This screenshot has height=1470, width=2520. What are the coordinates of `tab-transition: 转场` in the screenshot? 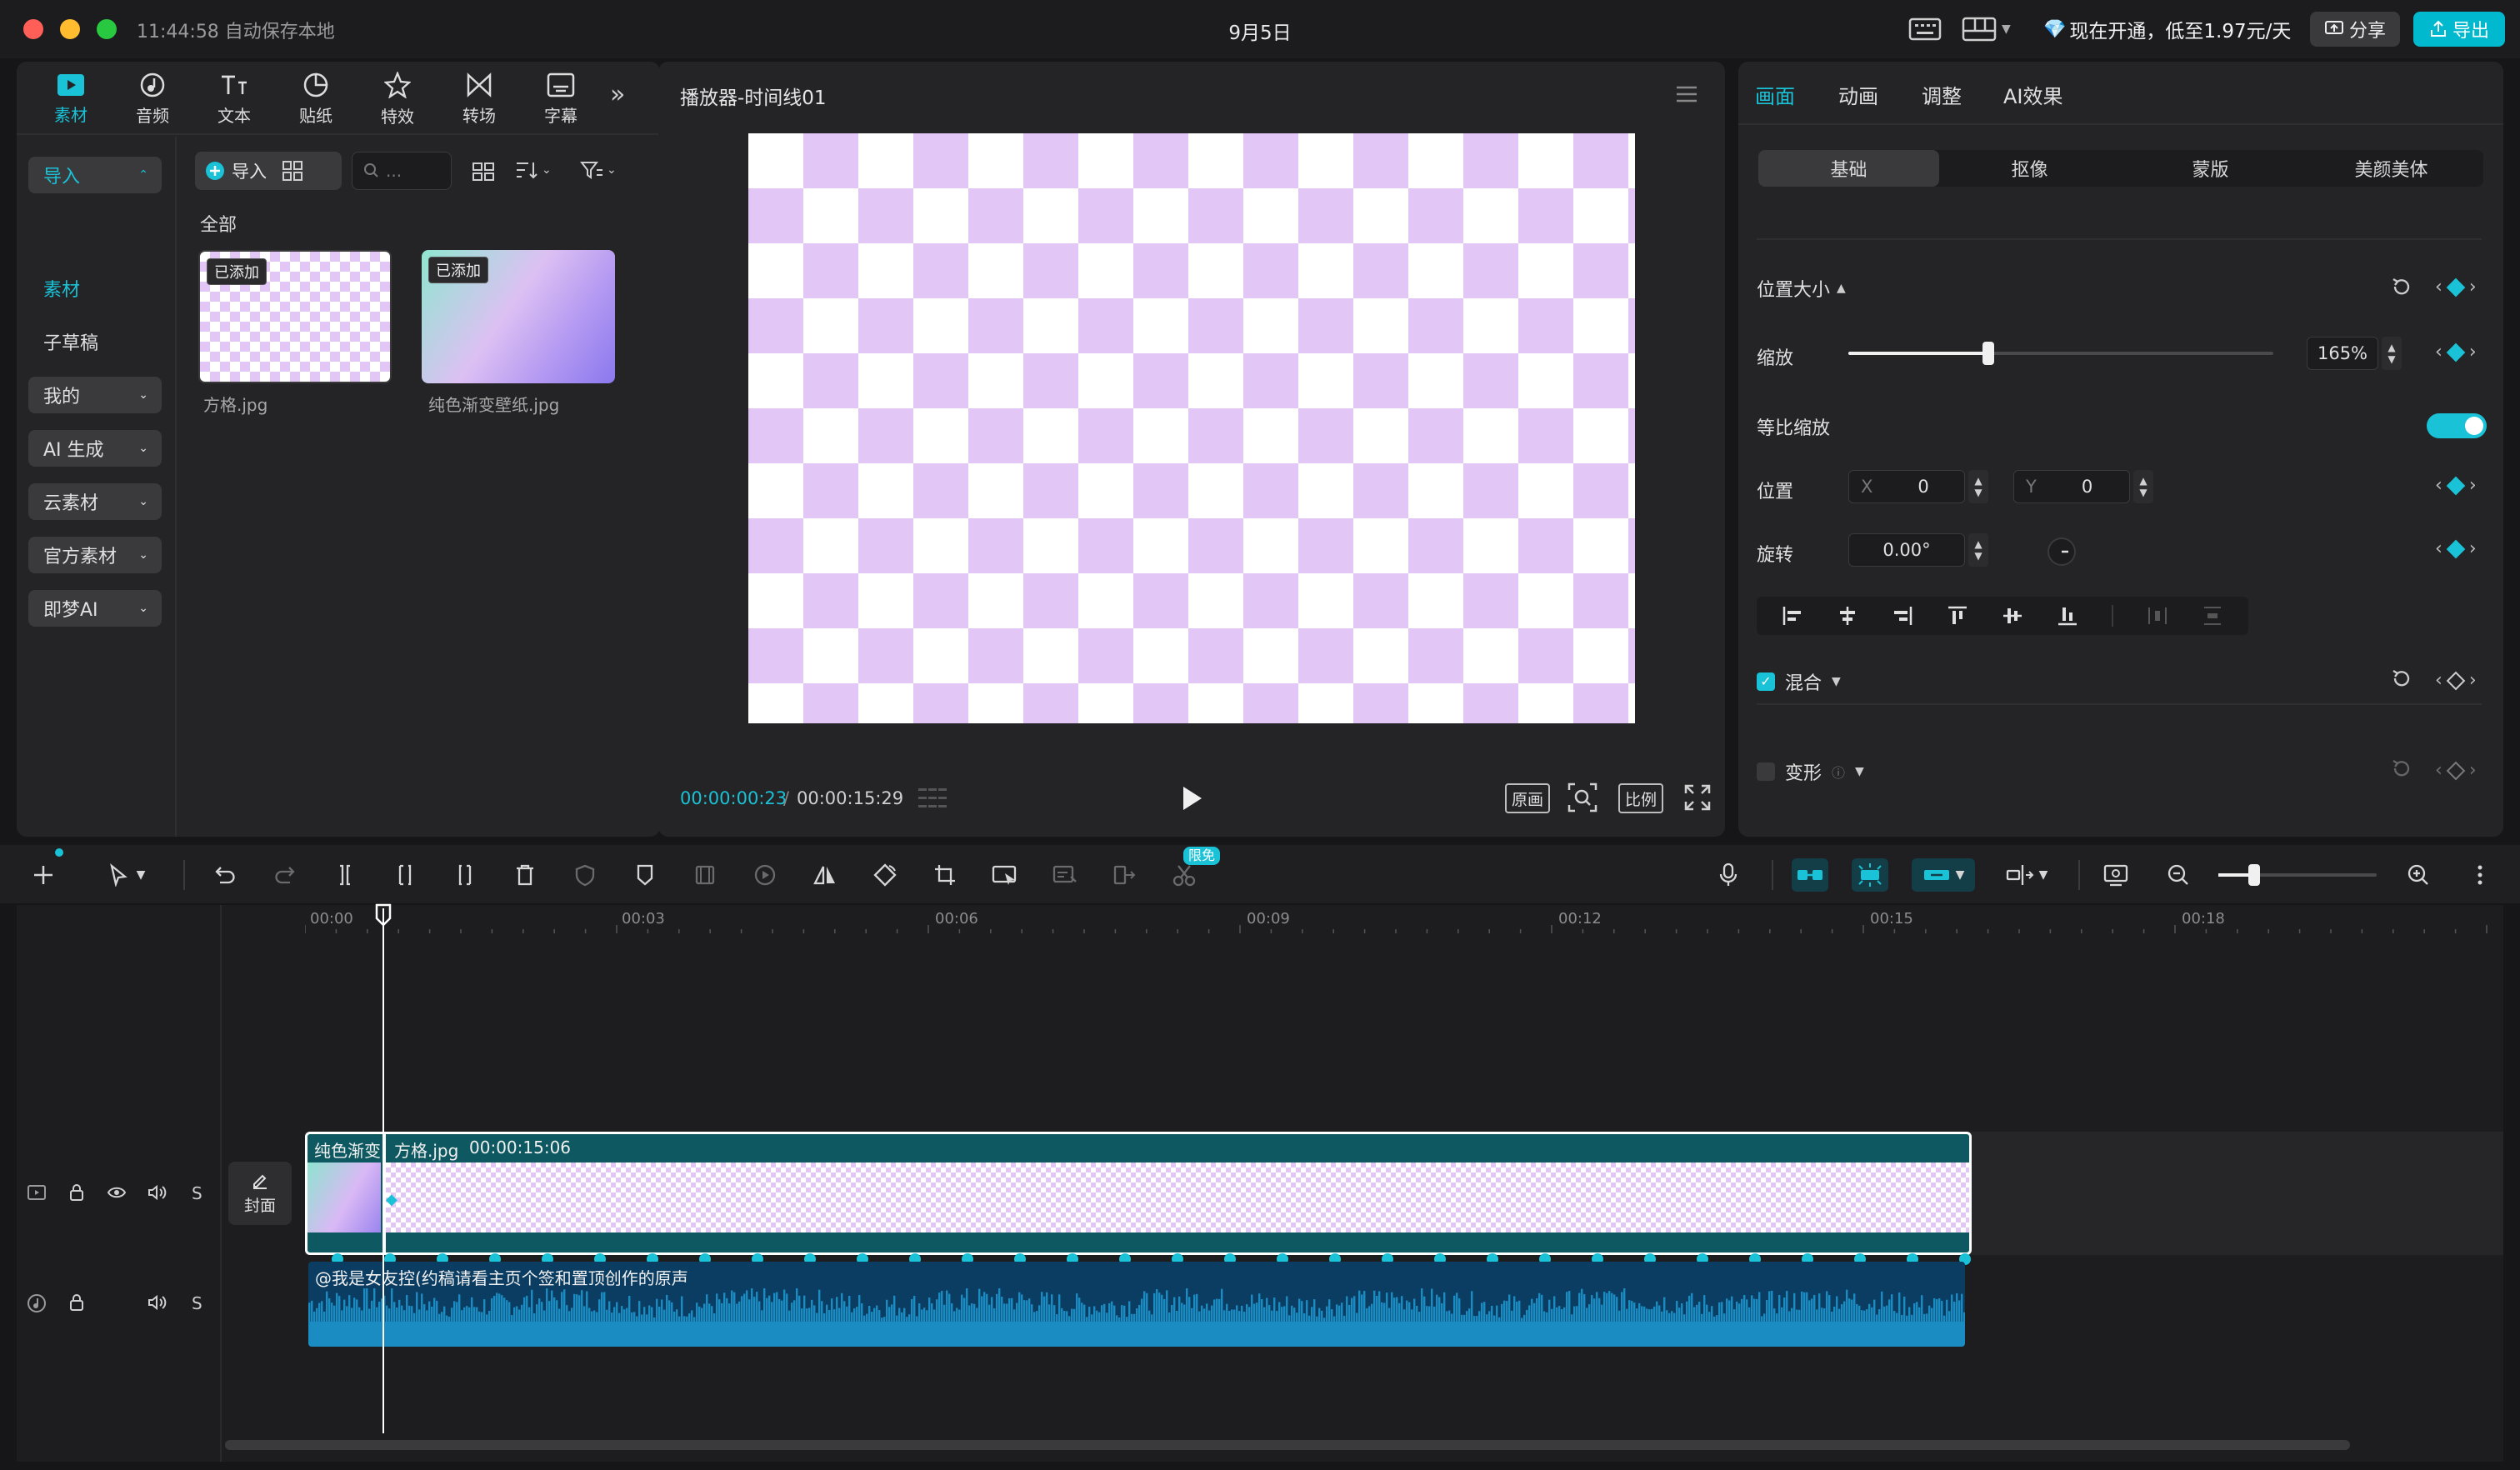 It's located at (479, 99).